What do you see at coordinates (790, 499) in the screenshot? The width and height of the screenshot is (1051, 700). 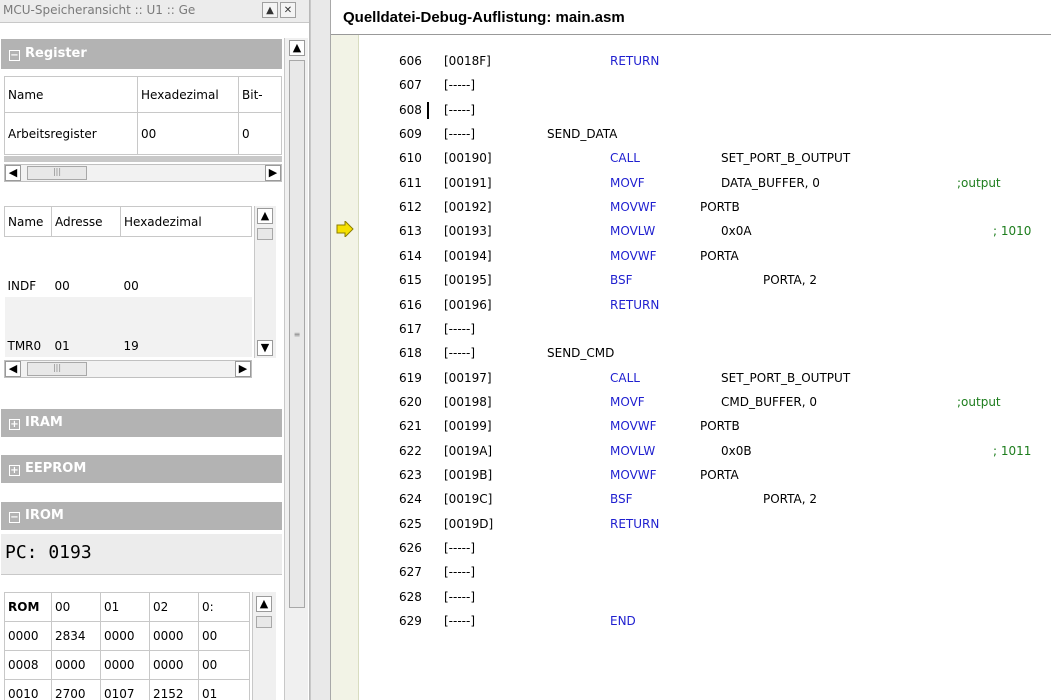 I see `operand: PORTA, 2` at bounding box center [790, 499].